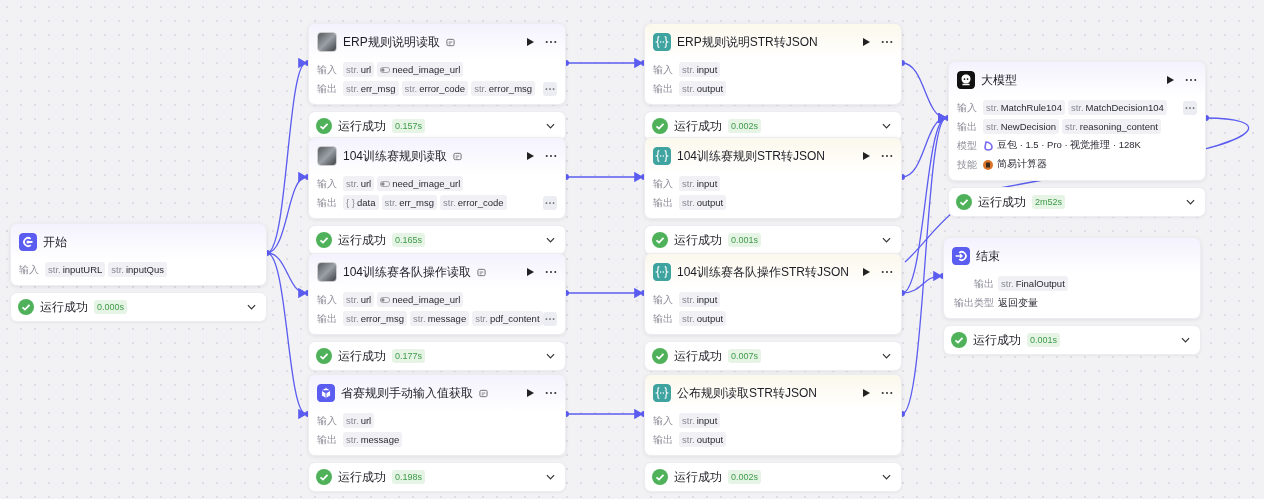  I want to click on node-card: 104训练赛规则读取 输入 str. url need_image_url 输出 { } data str. err_msg str. error_code, so click(437, 178).